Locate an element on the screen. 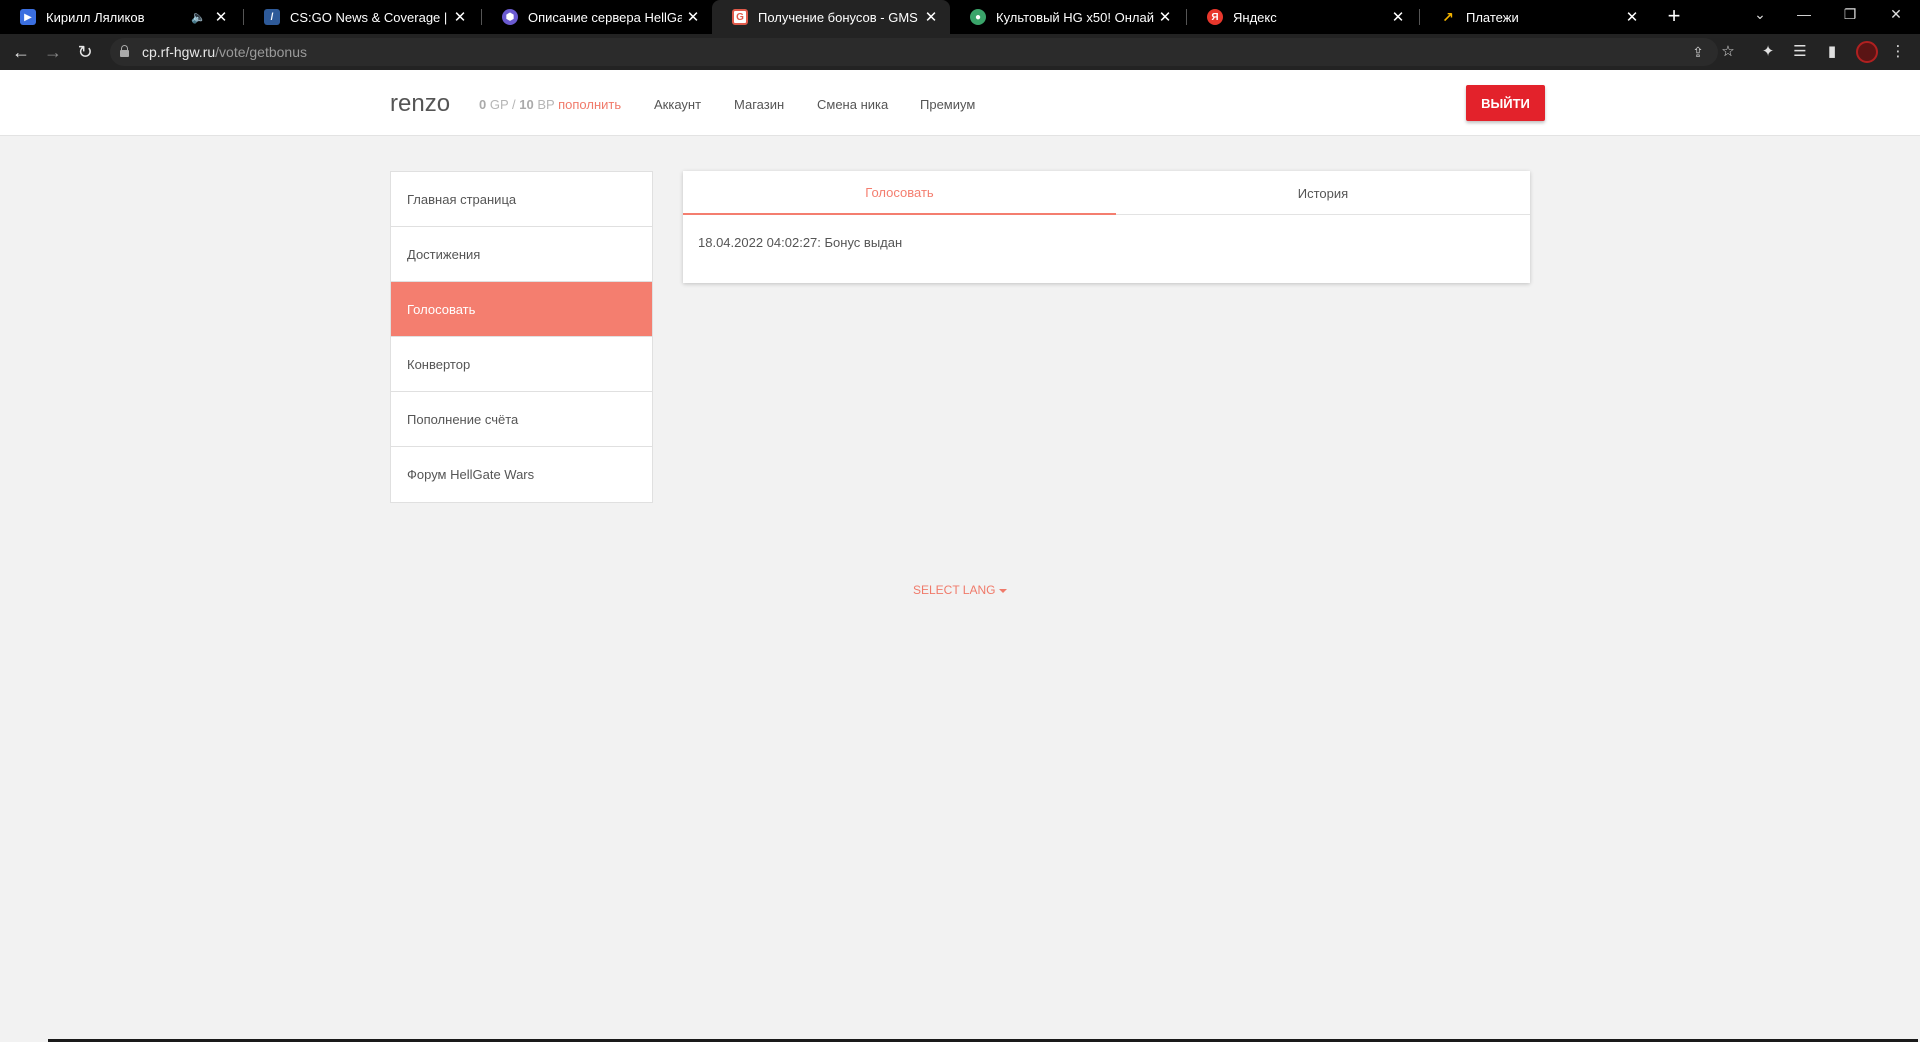 This screenshot has width=1920, height=1042. tab-title: Получение бонусов - GMS 2.1 is located at coordinates (839, 17).